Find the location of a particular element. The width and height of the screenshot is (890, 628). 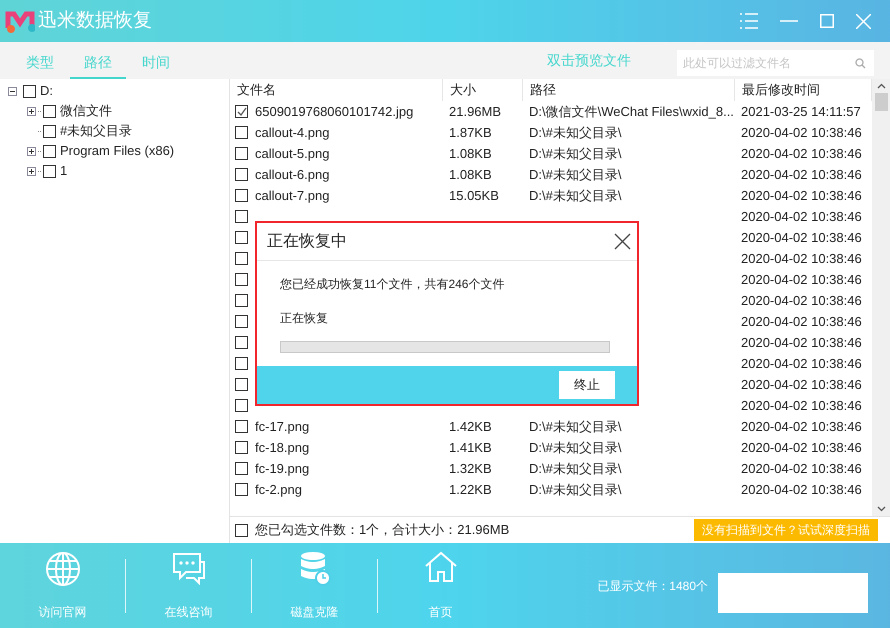

file-name: callout-4.png is located at coordinates (292, 133).